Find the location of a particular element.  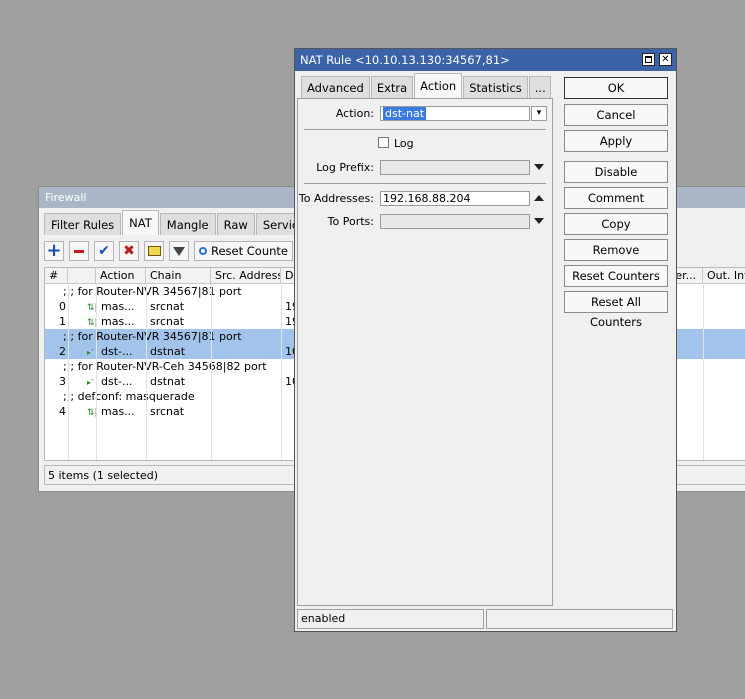

dialog-status-bar: enabled is located at coordinates (485, 619).